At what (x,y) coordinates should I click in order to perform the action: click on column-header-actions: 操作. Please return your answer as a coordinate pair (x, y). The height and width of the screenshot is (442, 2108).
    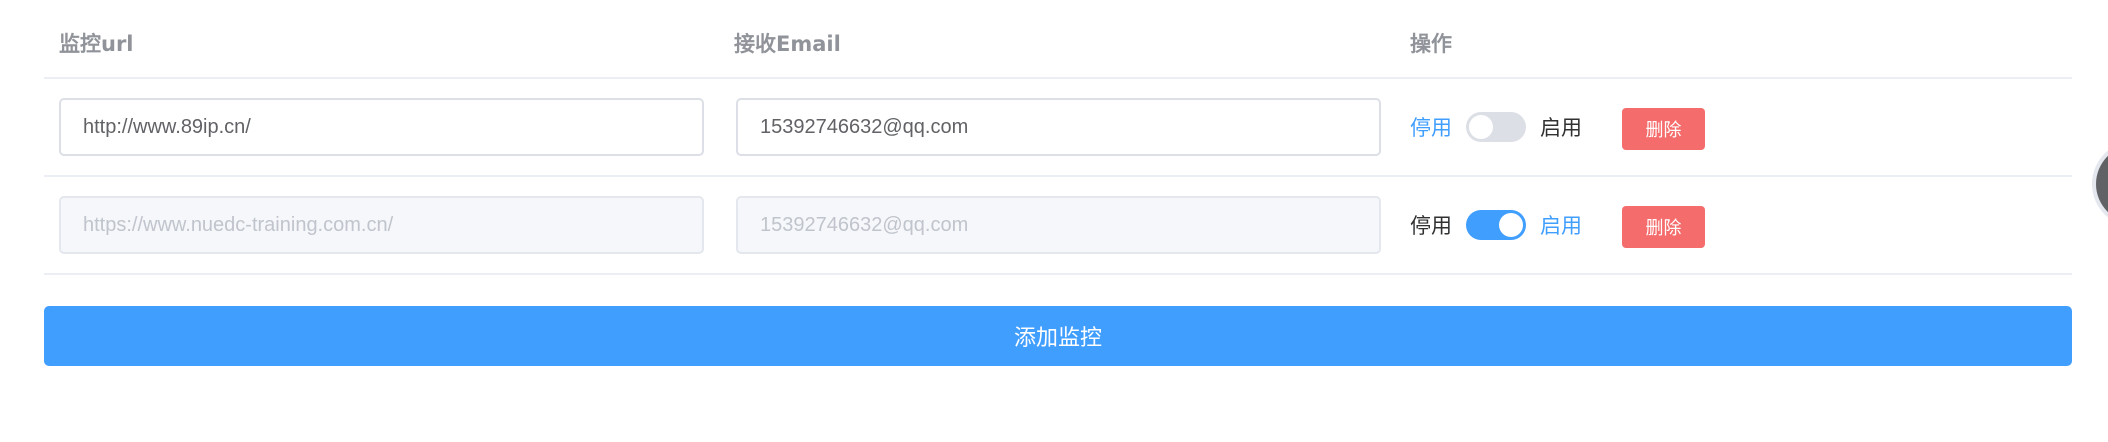
    Looking at the image, I should click on (1431, 44).